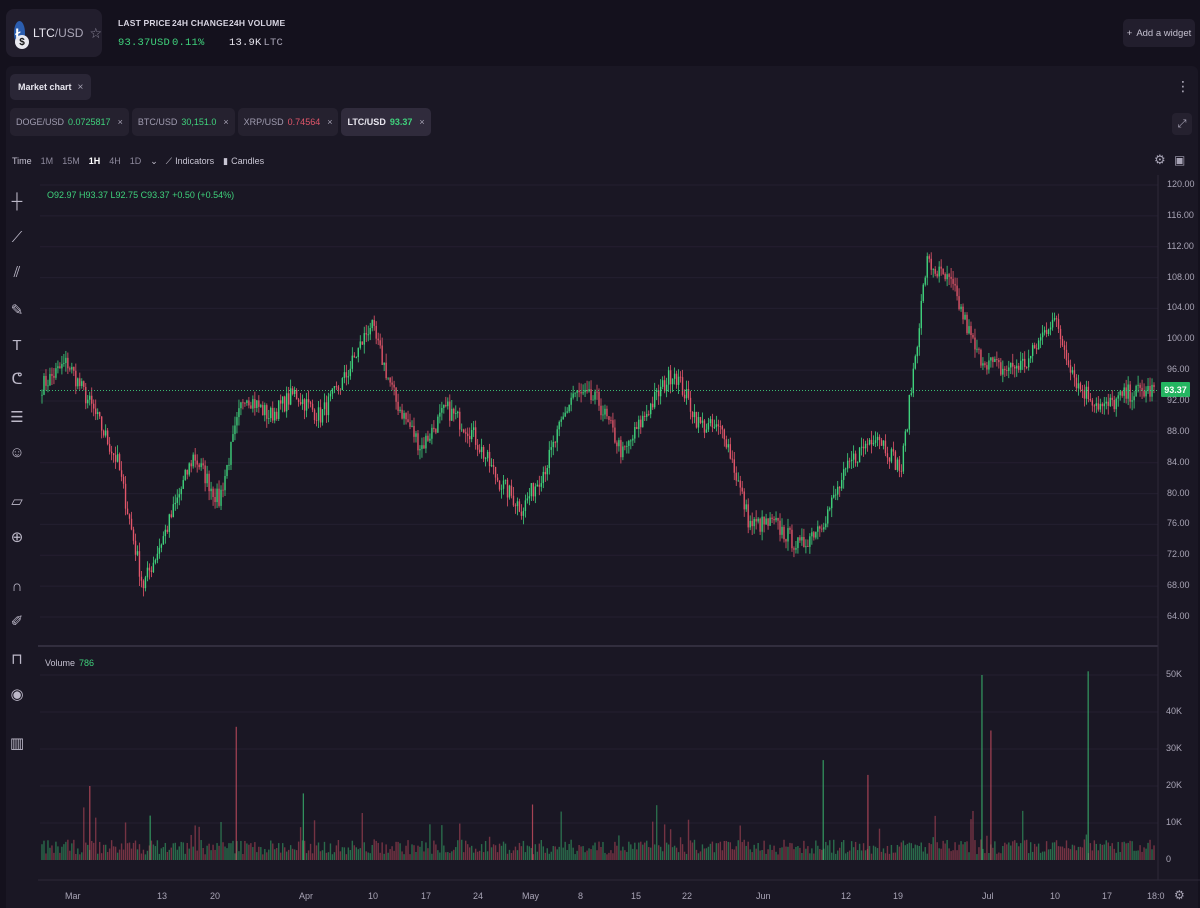 This screenshot has width=1200, height=908. I want to click on axis-settings-icon: ⚙, so click(1179, 895).